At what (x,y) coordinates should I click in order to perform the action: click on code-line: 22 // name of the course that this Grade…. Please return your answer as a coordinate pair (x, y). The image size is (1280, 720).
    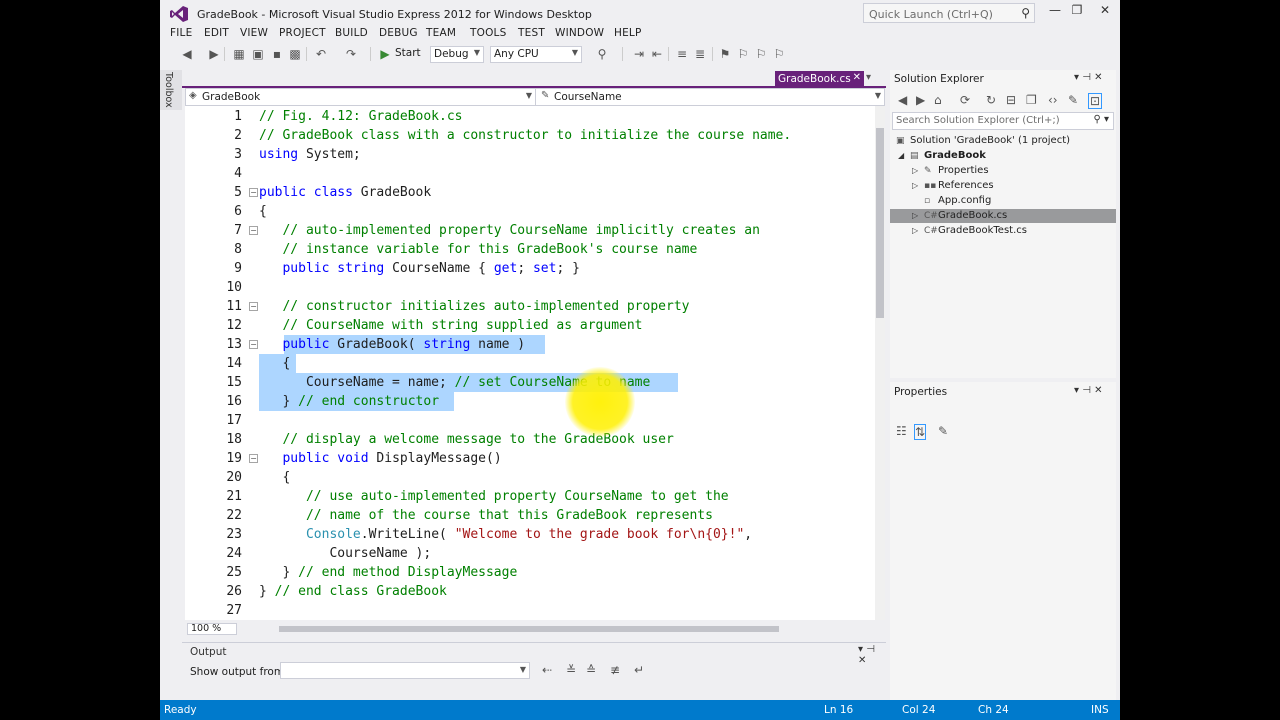
    Looking at the image, I should click on (530, 515).